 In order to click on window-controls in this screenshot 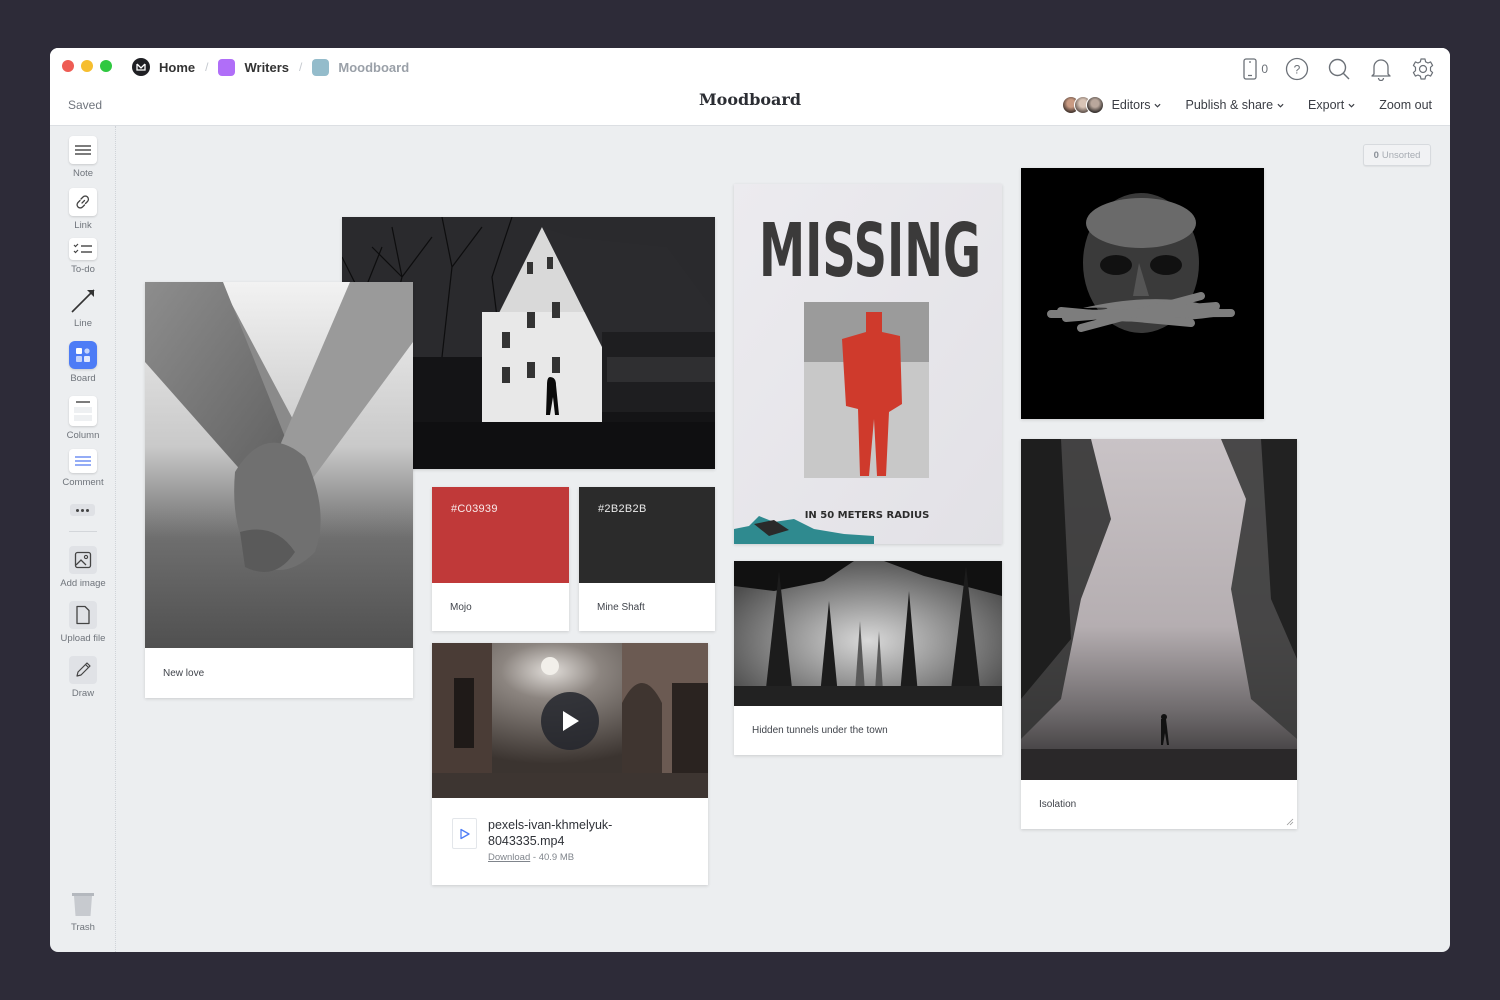, I will do `click(87, 66)`.